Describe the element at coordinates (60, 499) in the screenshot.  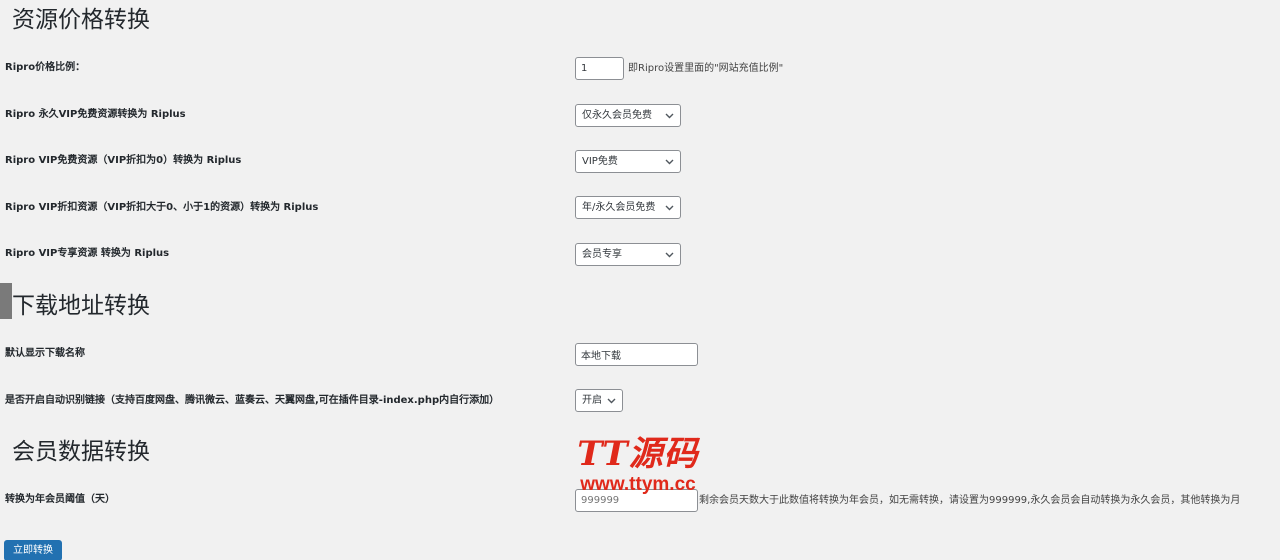
I see `annual-member-threshold-label: 转换为年会员阈值（天）` at that location.